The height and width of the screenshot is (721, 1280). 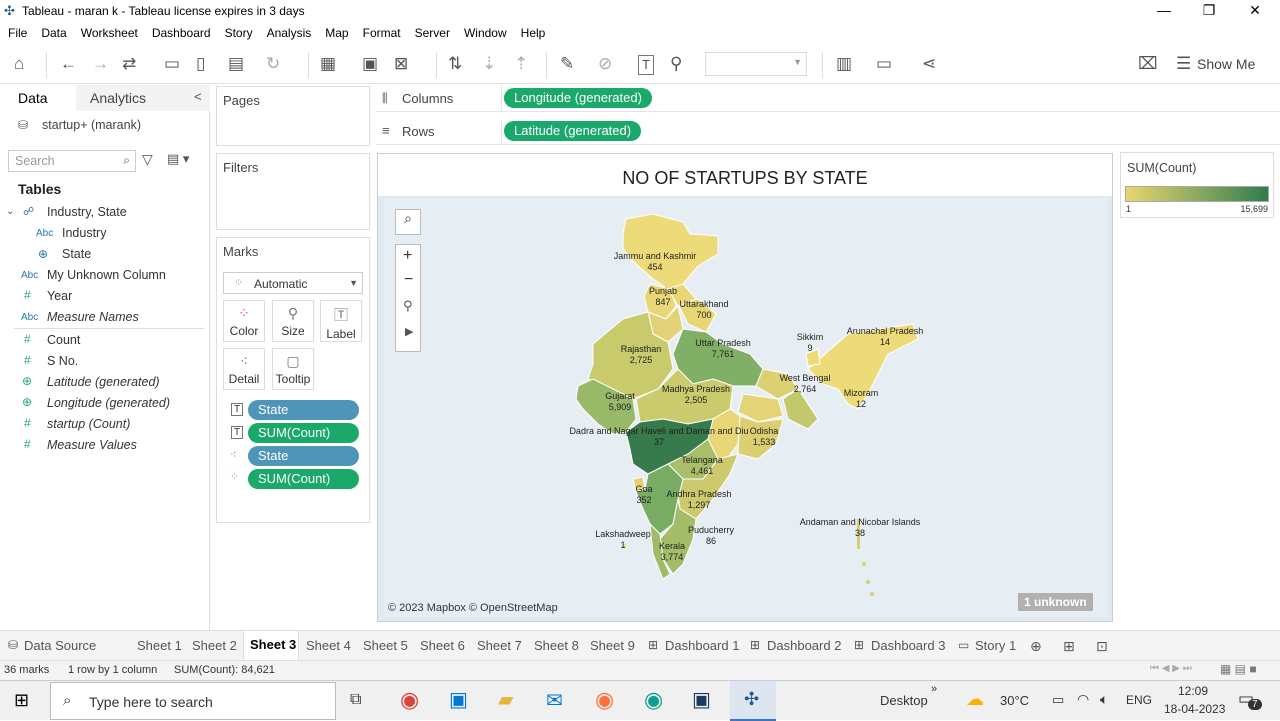 I want to click on task-view-icon: ⧉, so click(x=355, y=700).